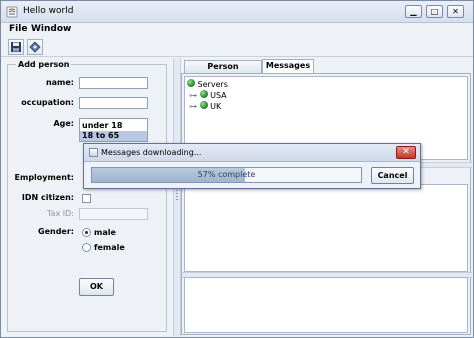 The width and height of the screenshot is (474, 338). I want to click on tree-node-usa: ⊶ USA, so click(208, 95).